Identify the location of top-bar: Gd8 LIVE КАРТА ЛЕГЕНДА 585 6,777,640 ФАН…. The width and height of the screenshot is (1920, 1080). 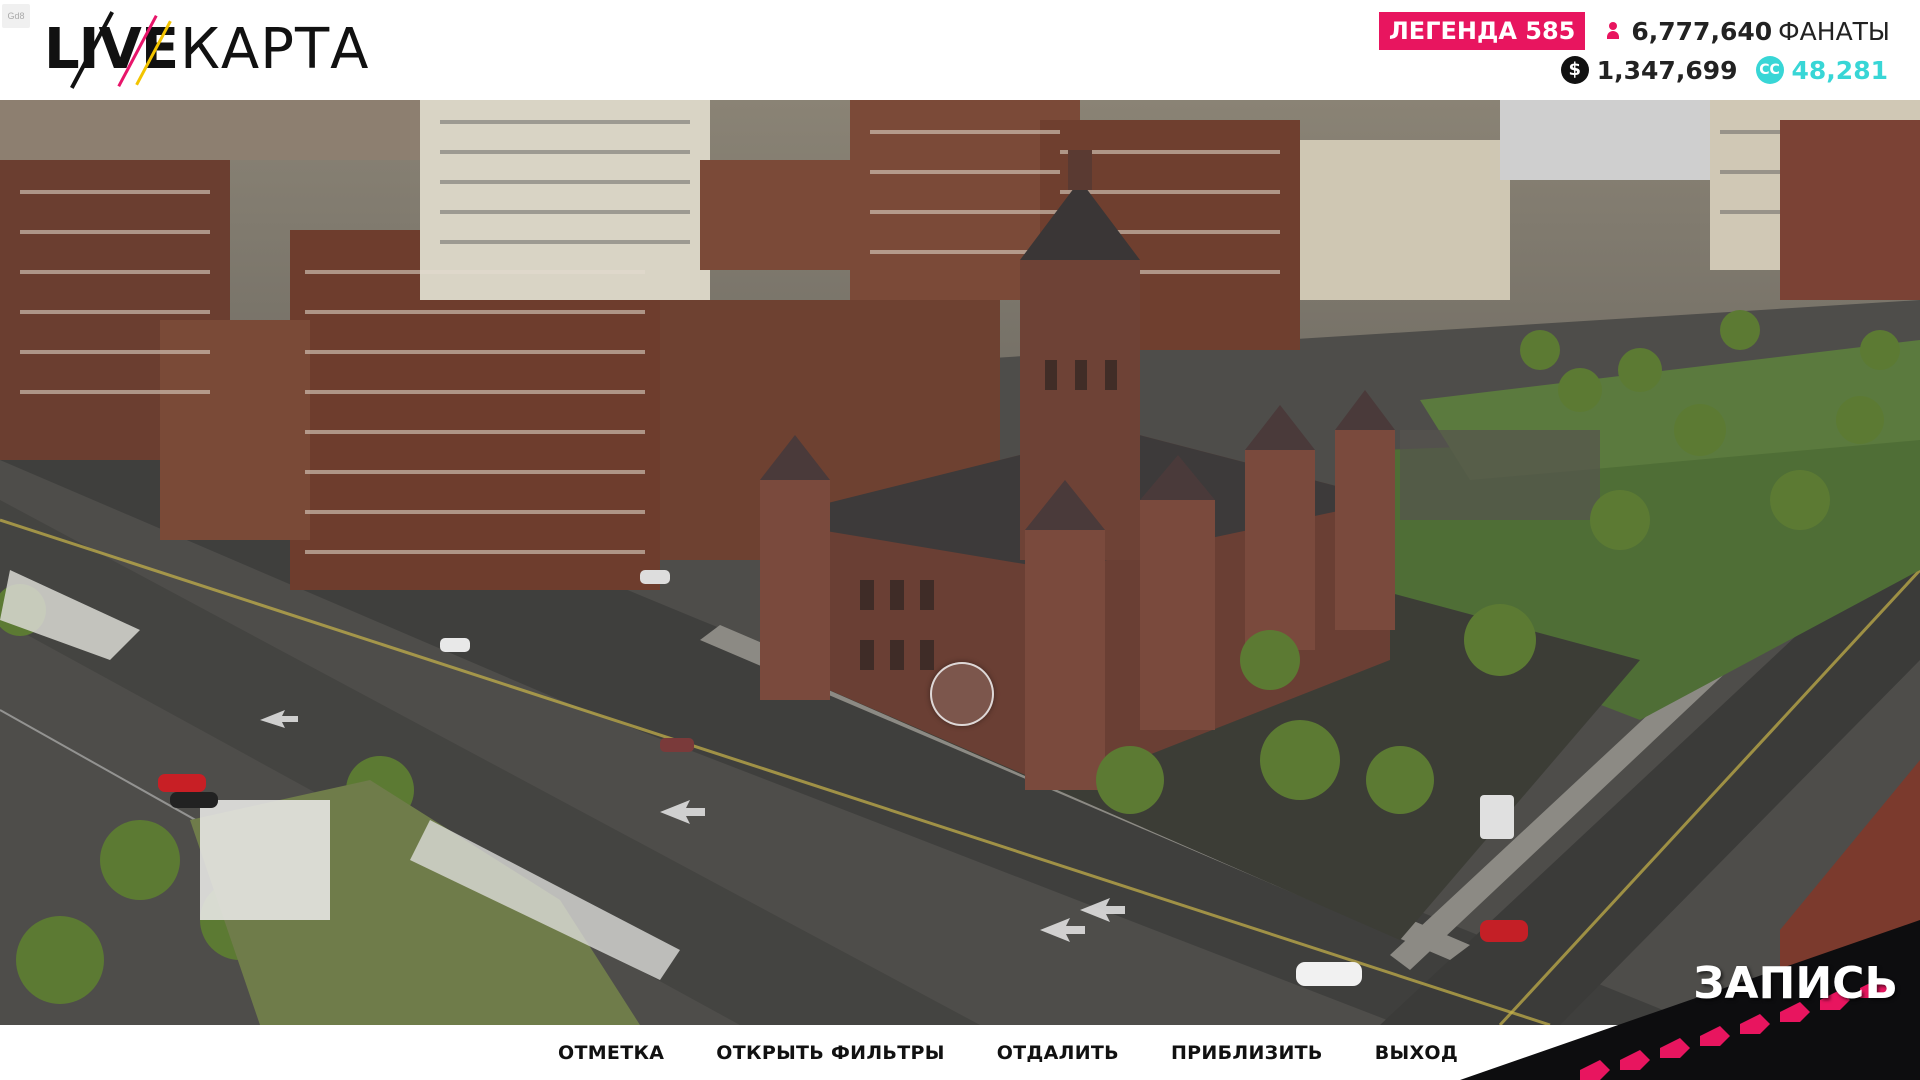
(960, 50).